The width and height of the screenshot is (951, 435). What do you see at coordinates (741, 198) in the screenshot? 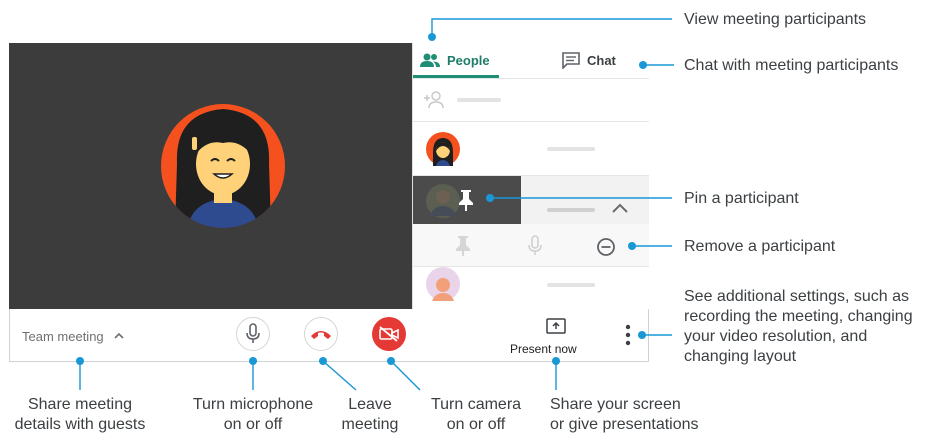
I see `callout-pin-participant: Pin a participant` at bounding box center [741, 198].